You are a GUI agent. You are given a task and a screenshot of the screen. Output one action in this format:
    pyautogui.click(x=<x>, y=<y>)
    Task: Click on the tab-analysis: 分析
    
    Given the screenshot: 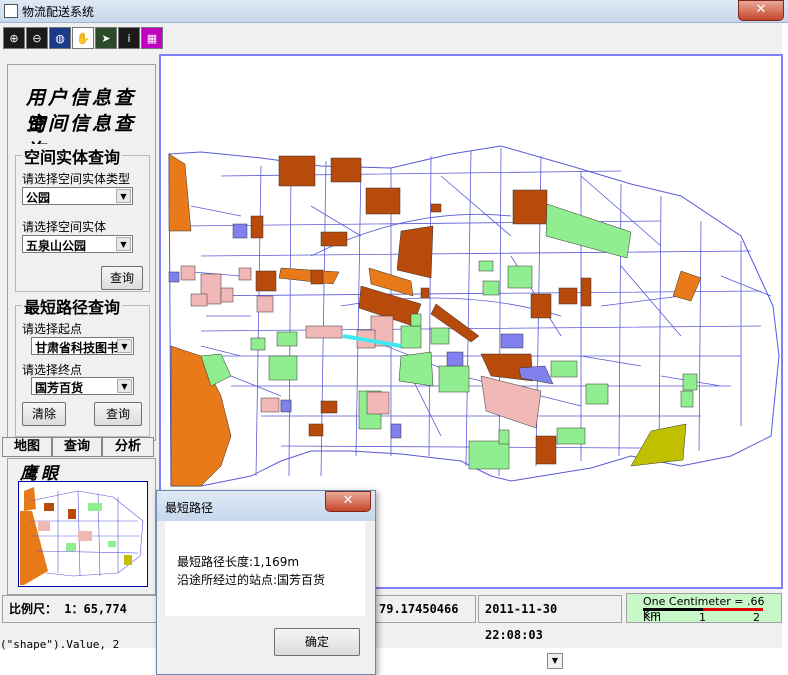 What is the action you would take?
    pyautogui.click(x=128, y=447)
    